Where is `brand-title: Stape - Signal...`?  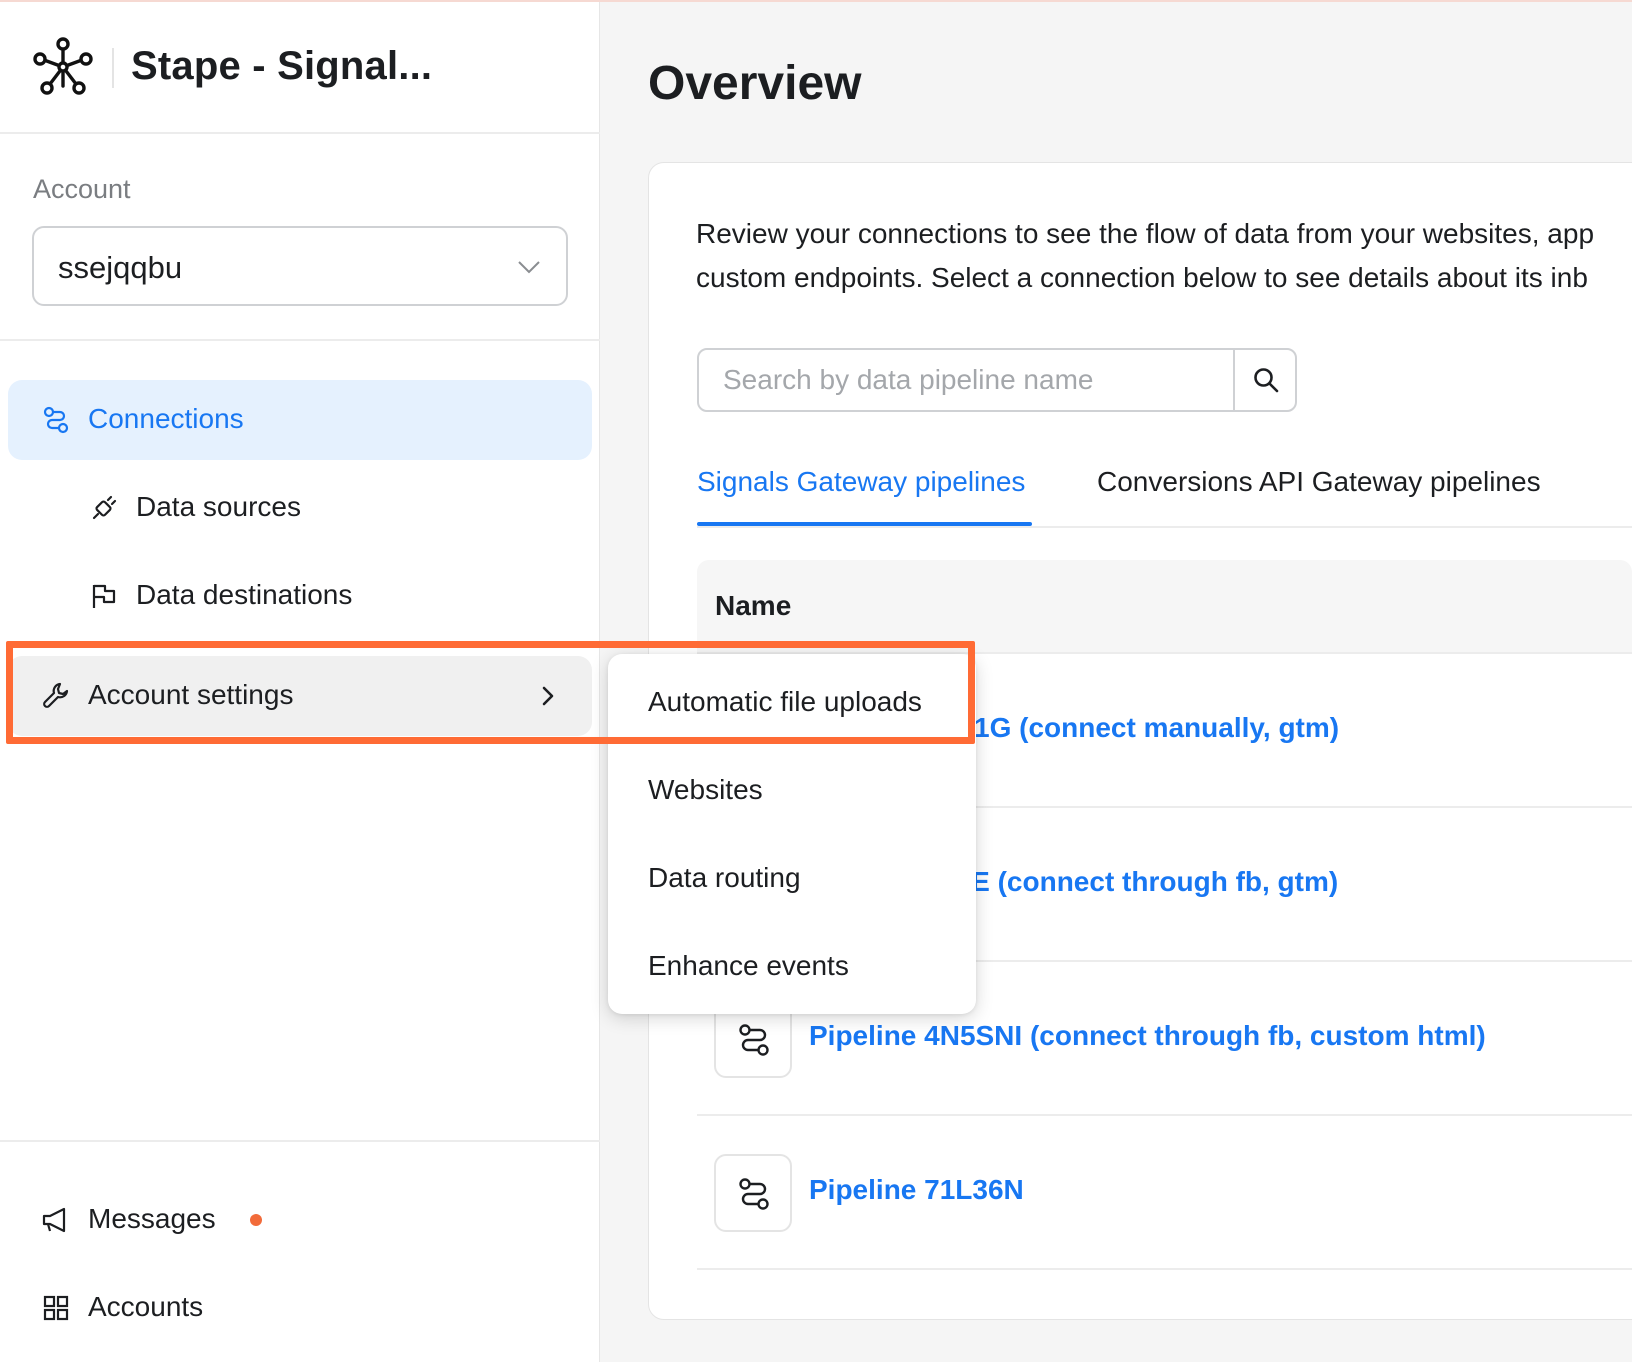 brand-title: Stape - Signal... is located at coordinates (281, 66).